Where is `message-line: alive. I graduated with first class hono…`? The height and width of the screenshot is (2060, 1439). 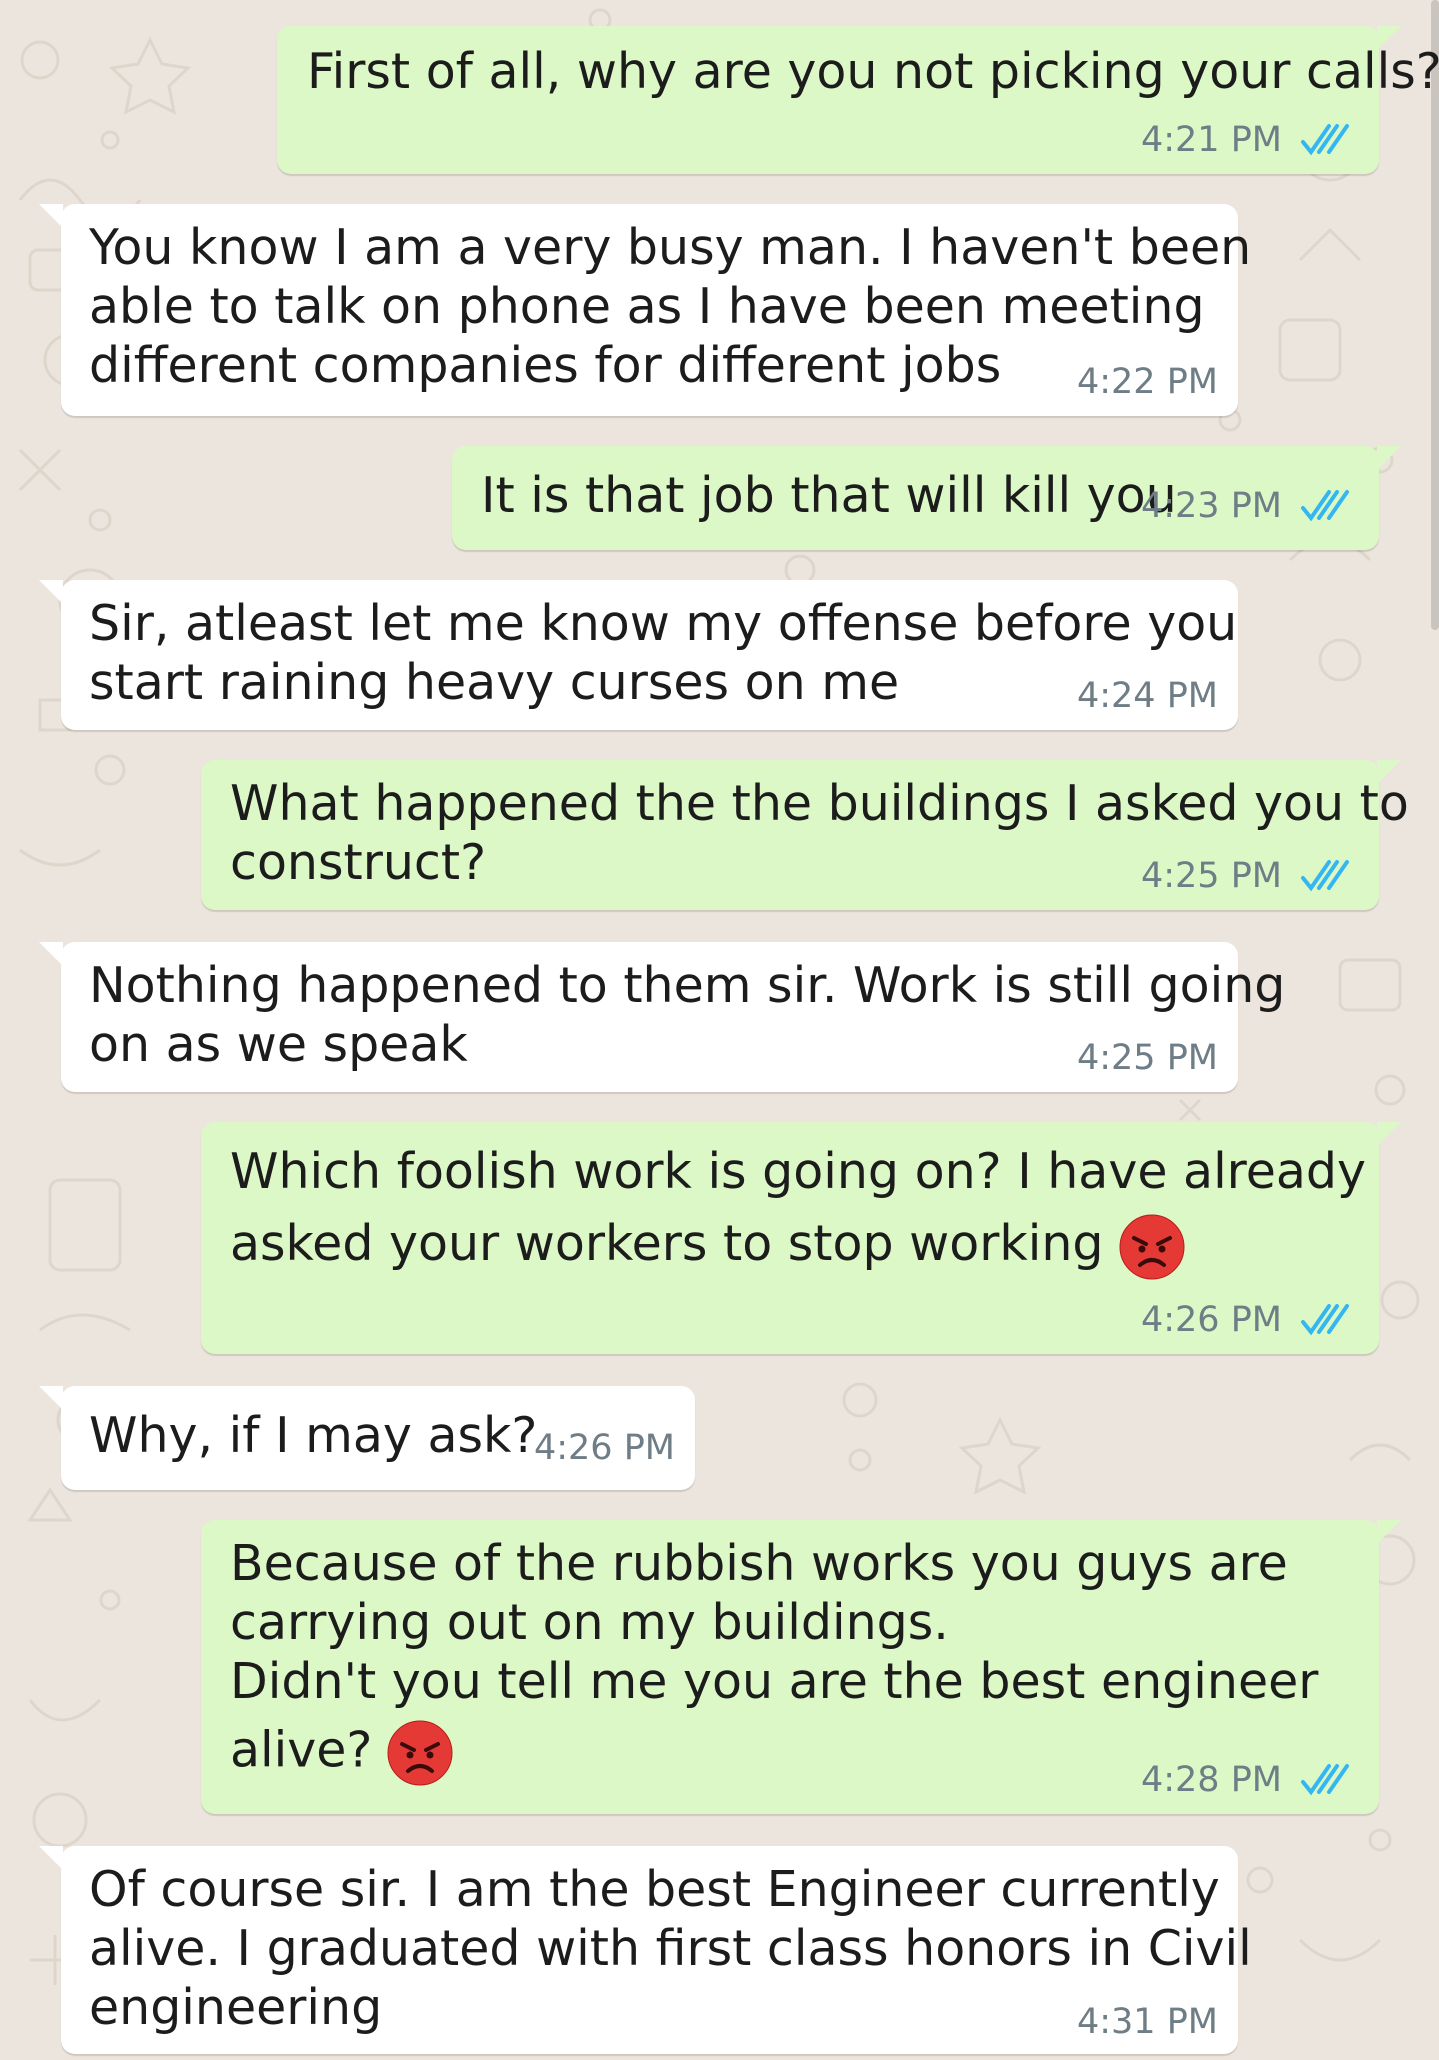
message-line: alive. I graduated with first class hono… is located at coordinates (670, 1948).